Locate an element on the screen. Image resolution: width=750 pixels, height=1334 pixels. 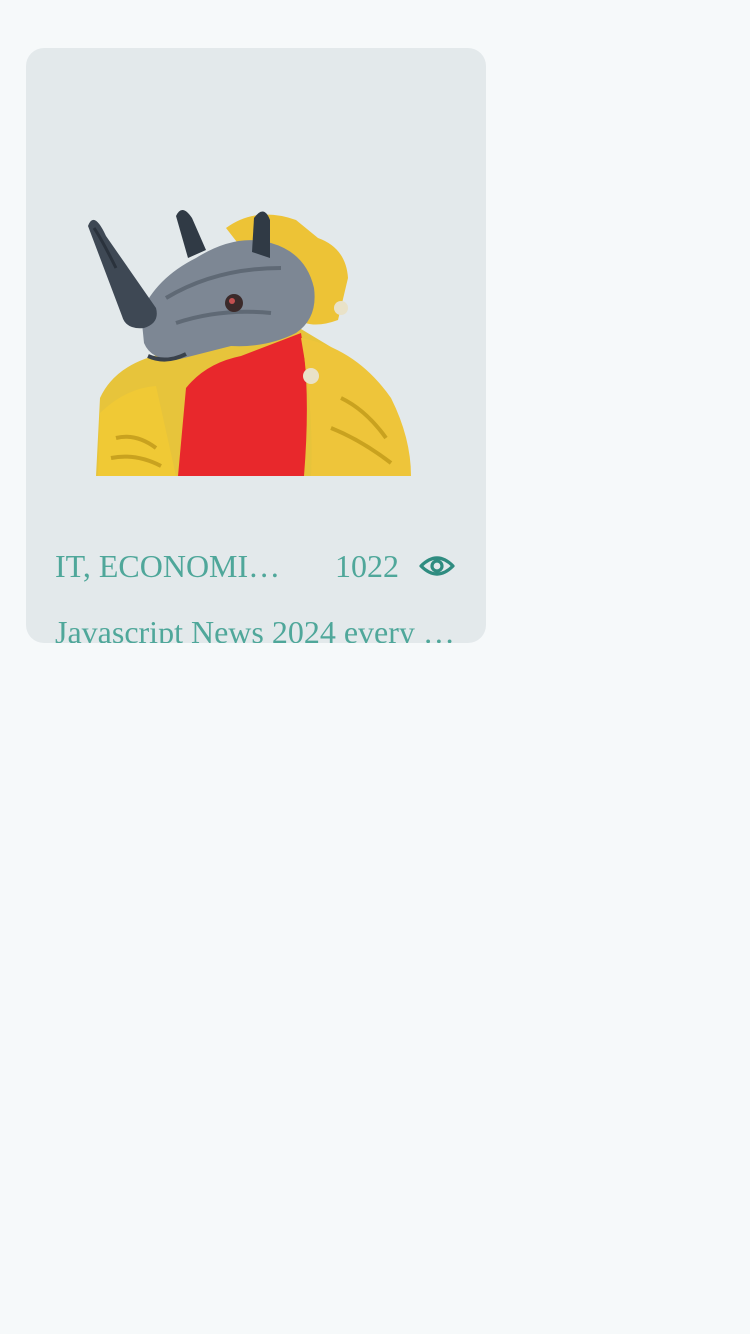
rhino-illustration is located at coordinates (249, 342).